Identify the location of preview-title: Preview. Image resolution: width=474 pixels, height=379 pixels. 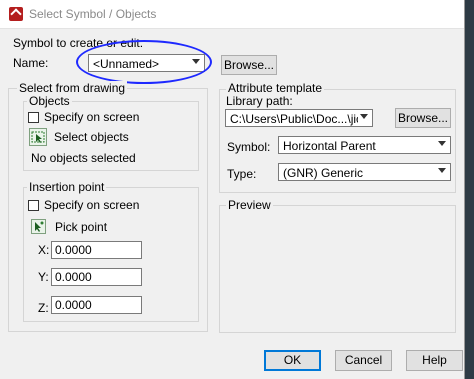
(249, 205).